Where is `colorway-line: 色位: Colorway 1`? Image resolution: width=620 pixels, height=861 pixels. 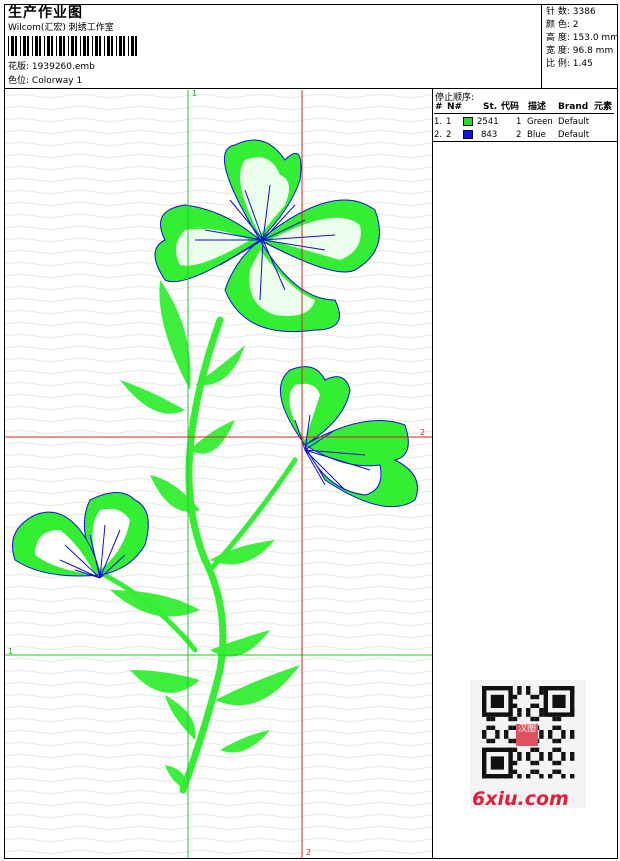
colorway-line: 色位: Colorway 1 is located at coordinates (45, 81).